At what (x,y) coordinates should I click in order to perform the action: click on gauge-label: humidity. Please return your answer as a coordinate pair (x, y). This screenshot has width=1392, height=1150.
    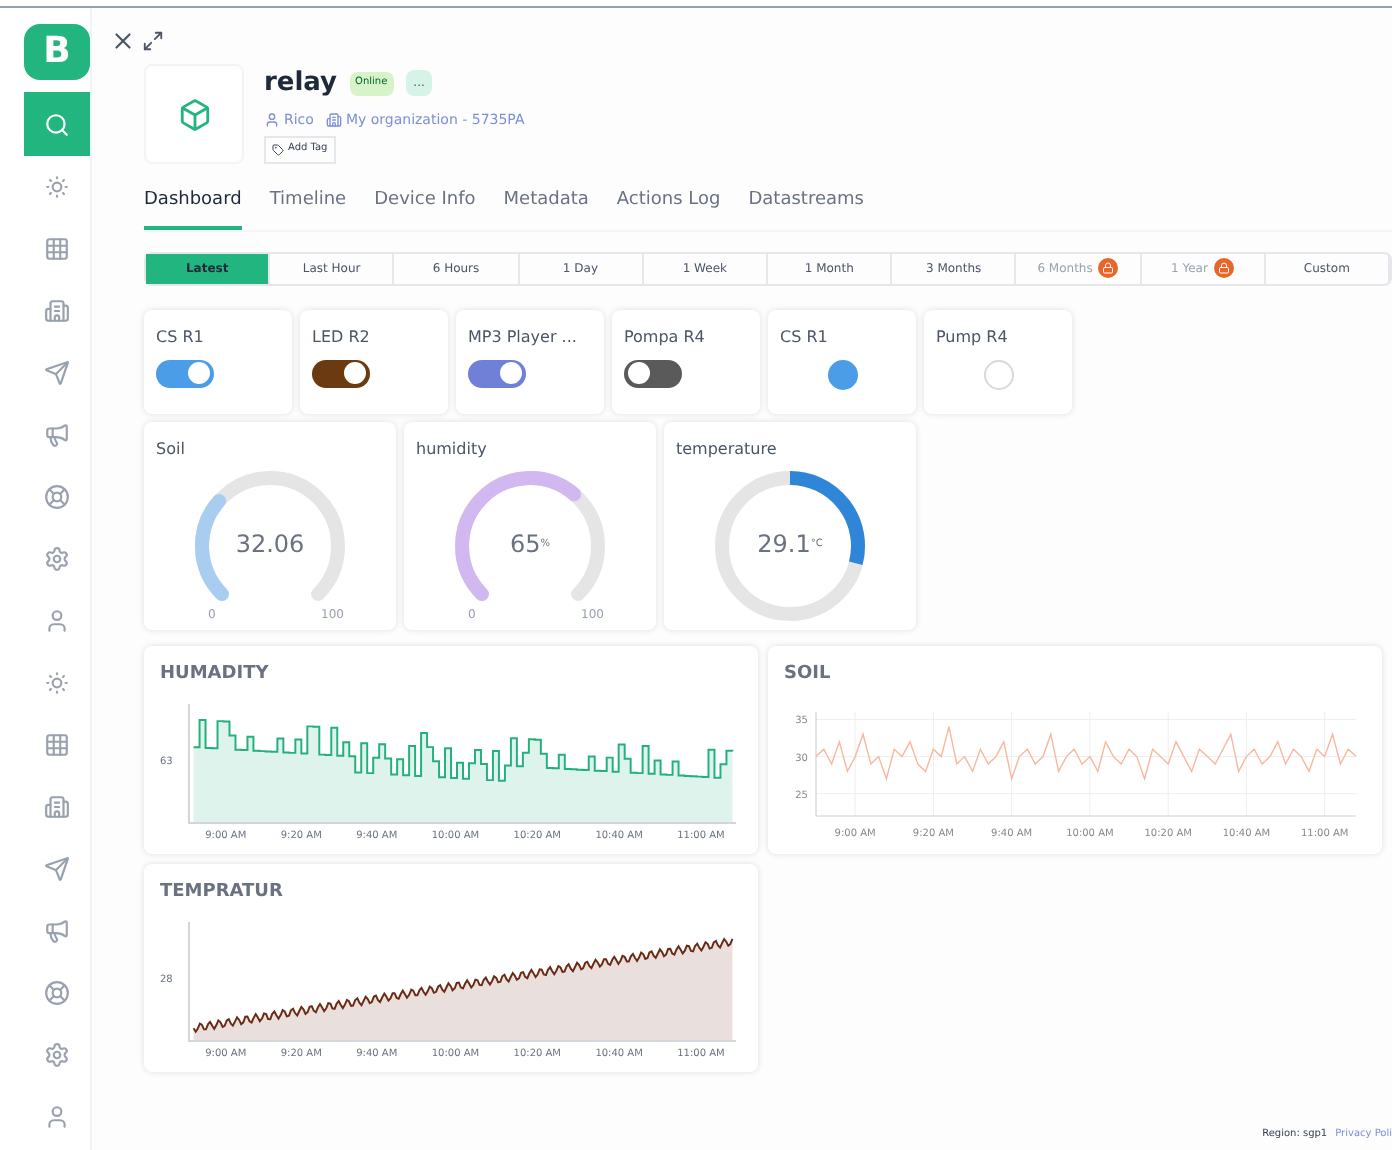
    Looking at the image, I should click on (452, 449).